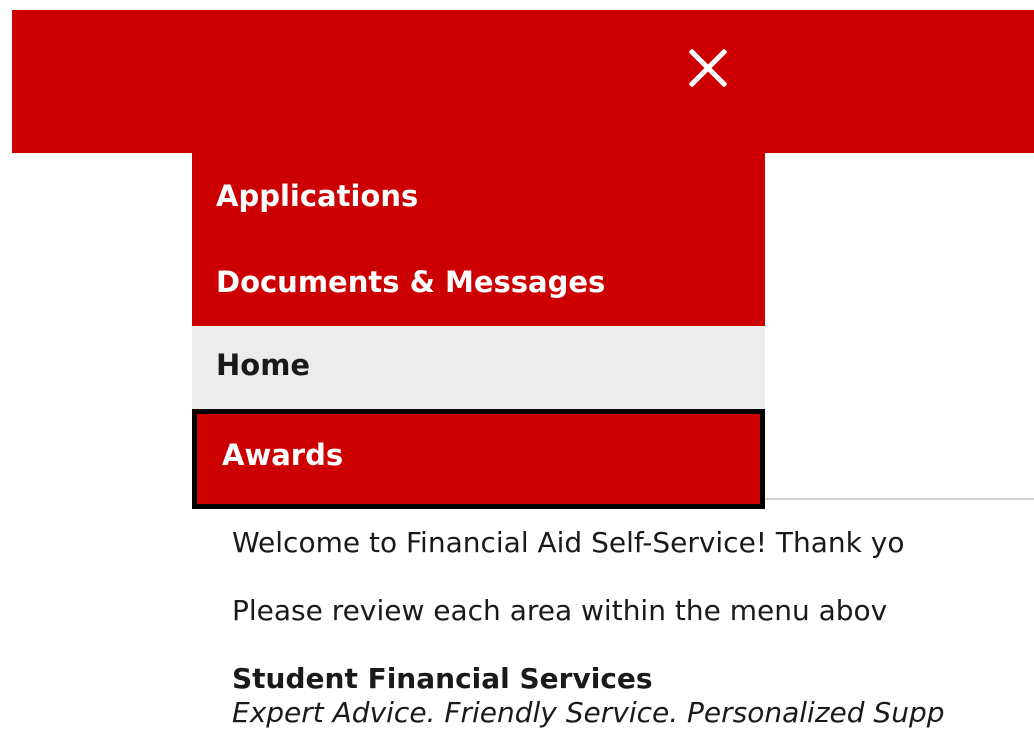  What do you see at coordinates (478, 367) in the screenshot?
I see `nav-item-home: Home` at bounding box center [478, 367].